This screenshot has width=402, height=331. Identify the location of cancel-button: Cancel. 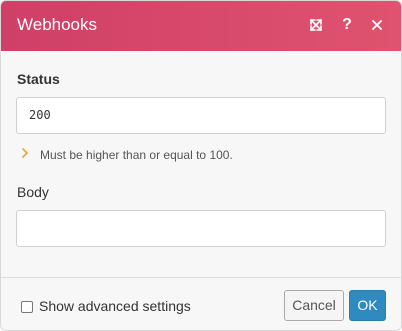
(314, 305).